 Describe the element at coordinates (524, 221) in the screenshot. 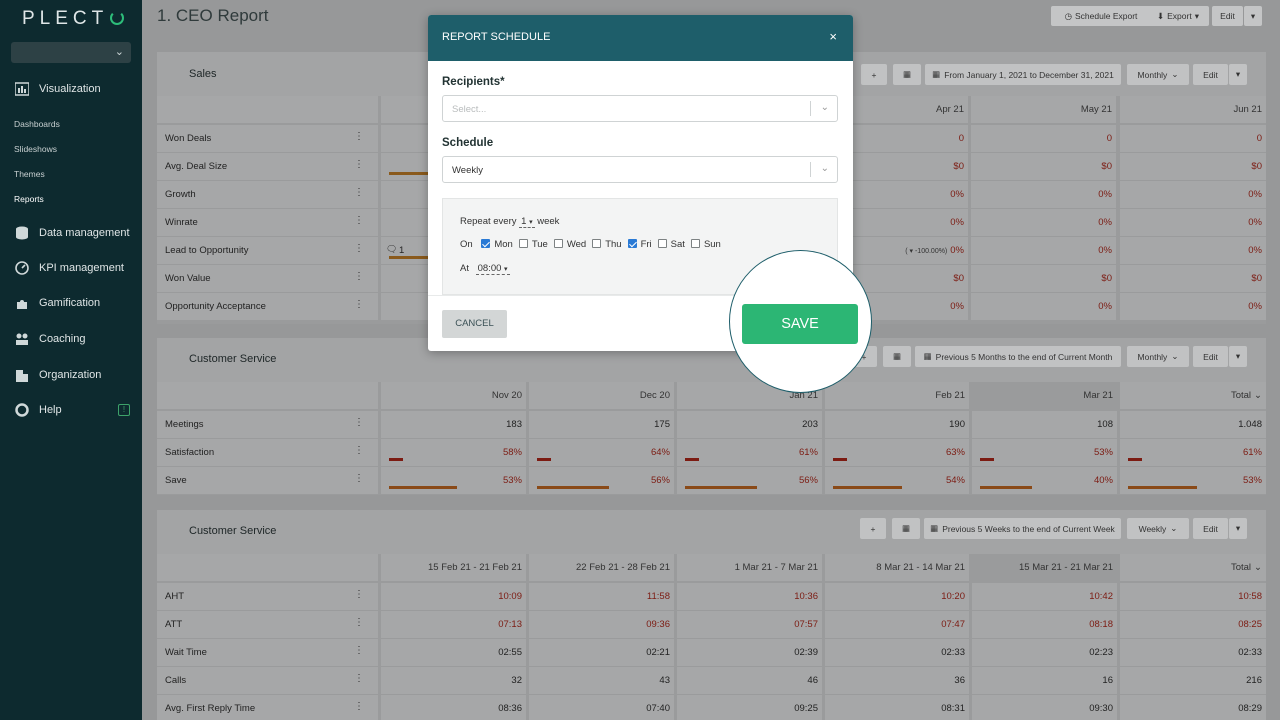

I see `repeat-value: 1` at that location.